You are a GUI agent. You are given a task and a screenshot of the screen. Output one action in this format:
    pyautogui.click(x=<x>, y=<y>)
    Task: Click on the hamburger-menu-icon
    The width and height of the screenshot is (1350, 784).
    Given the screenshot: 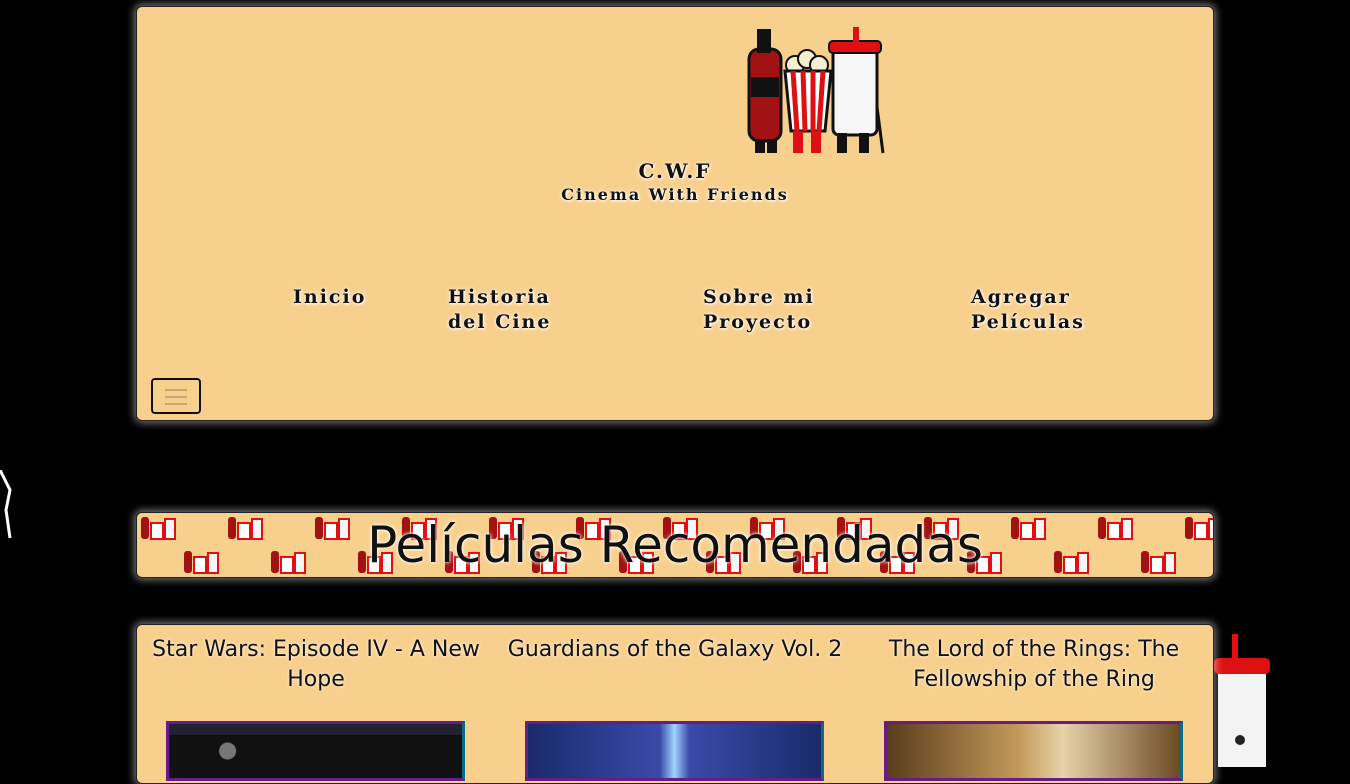 What is the action you would take?
    pyautogui.click(x=176, y=390)
    